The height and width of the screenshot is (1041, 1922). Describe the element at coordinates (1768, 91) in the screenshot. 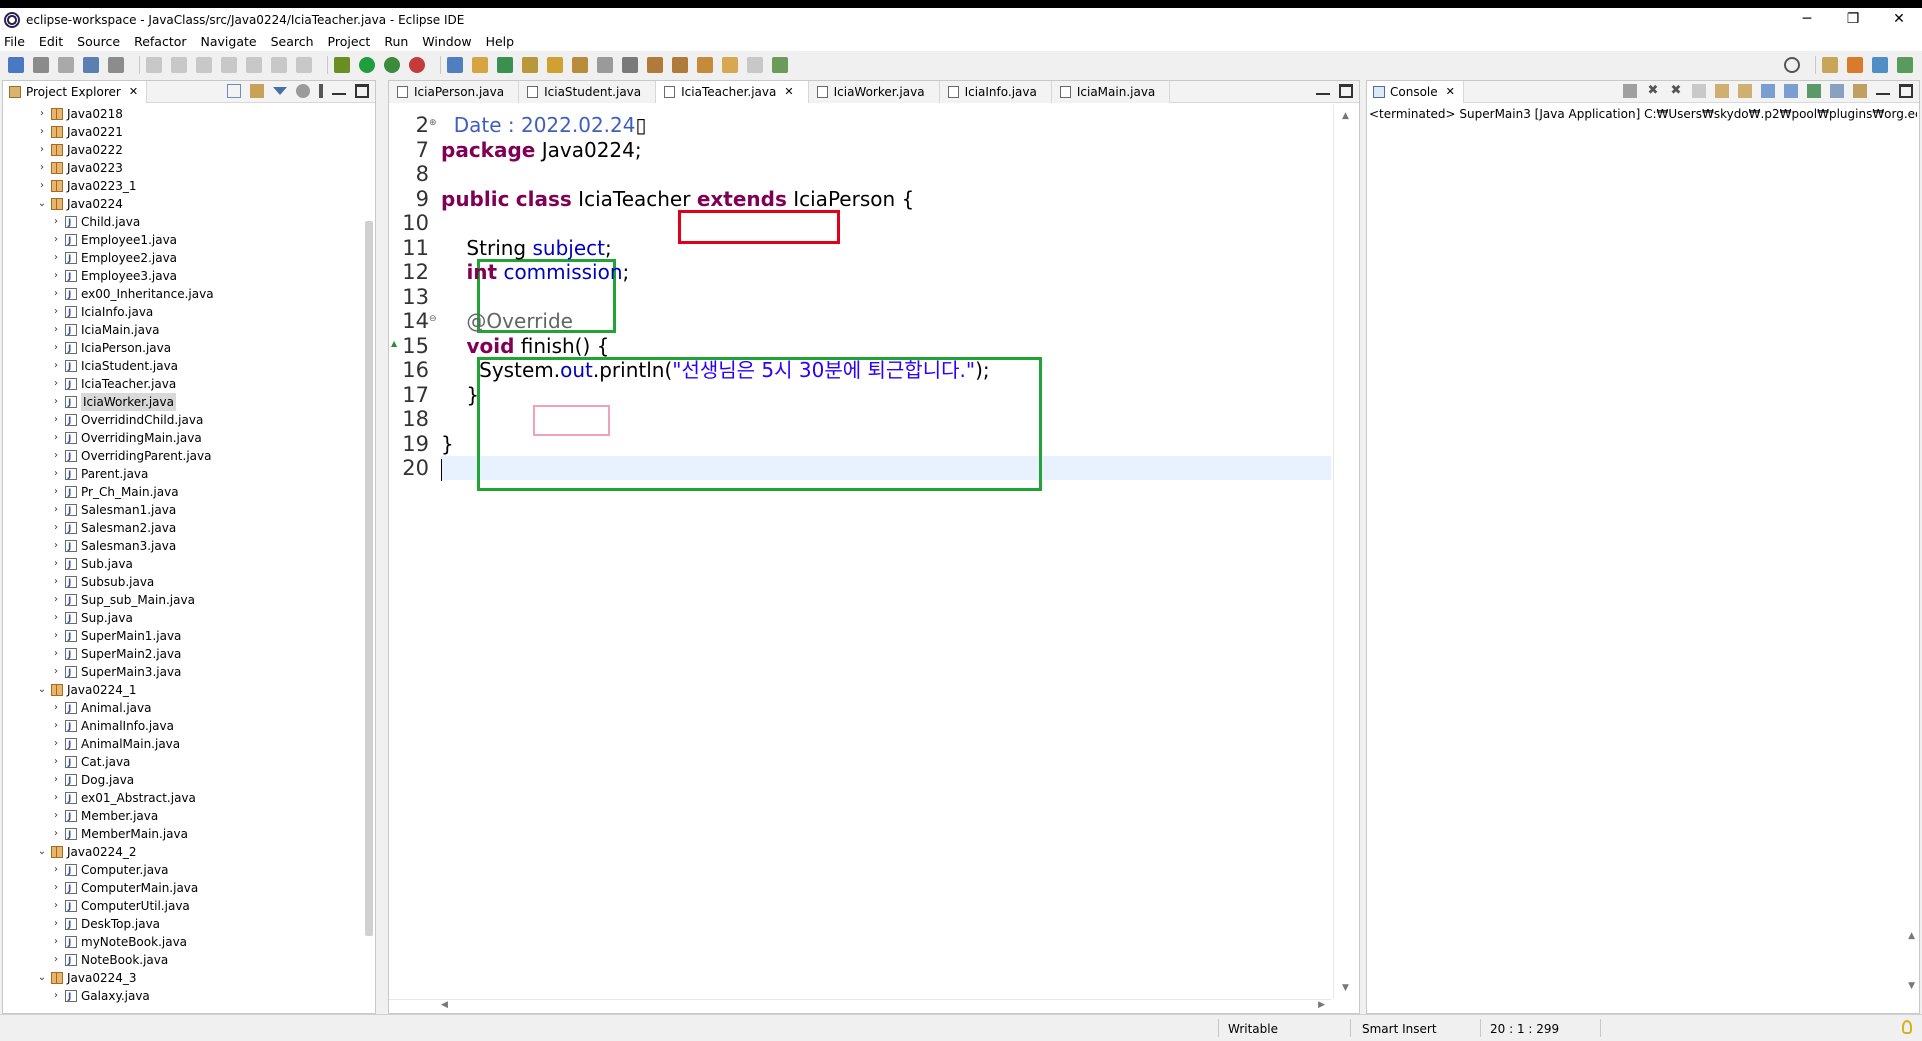

I see `show-on-output-icon` at that location.